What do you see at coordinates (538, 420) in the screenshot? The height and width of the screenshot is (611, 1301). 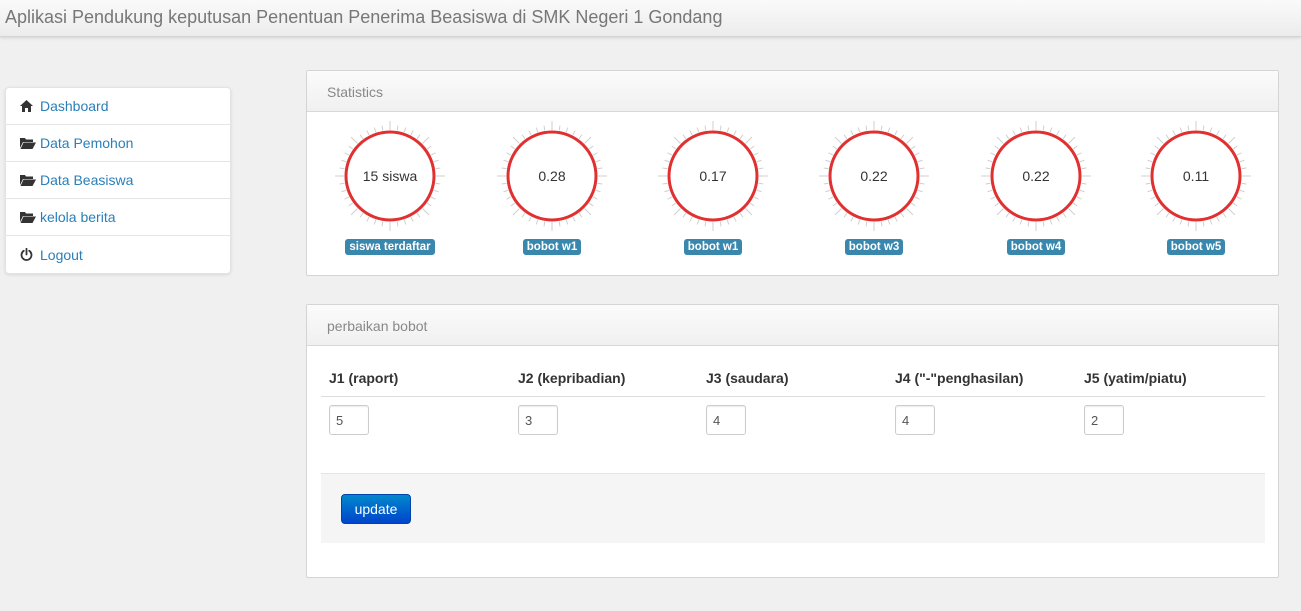 I see `j2-kepribadian-input` at bounding box center [538, 420].